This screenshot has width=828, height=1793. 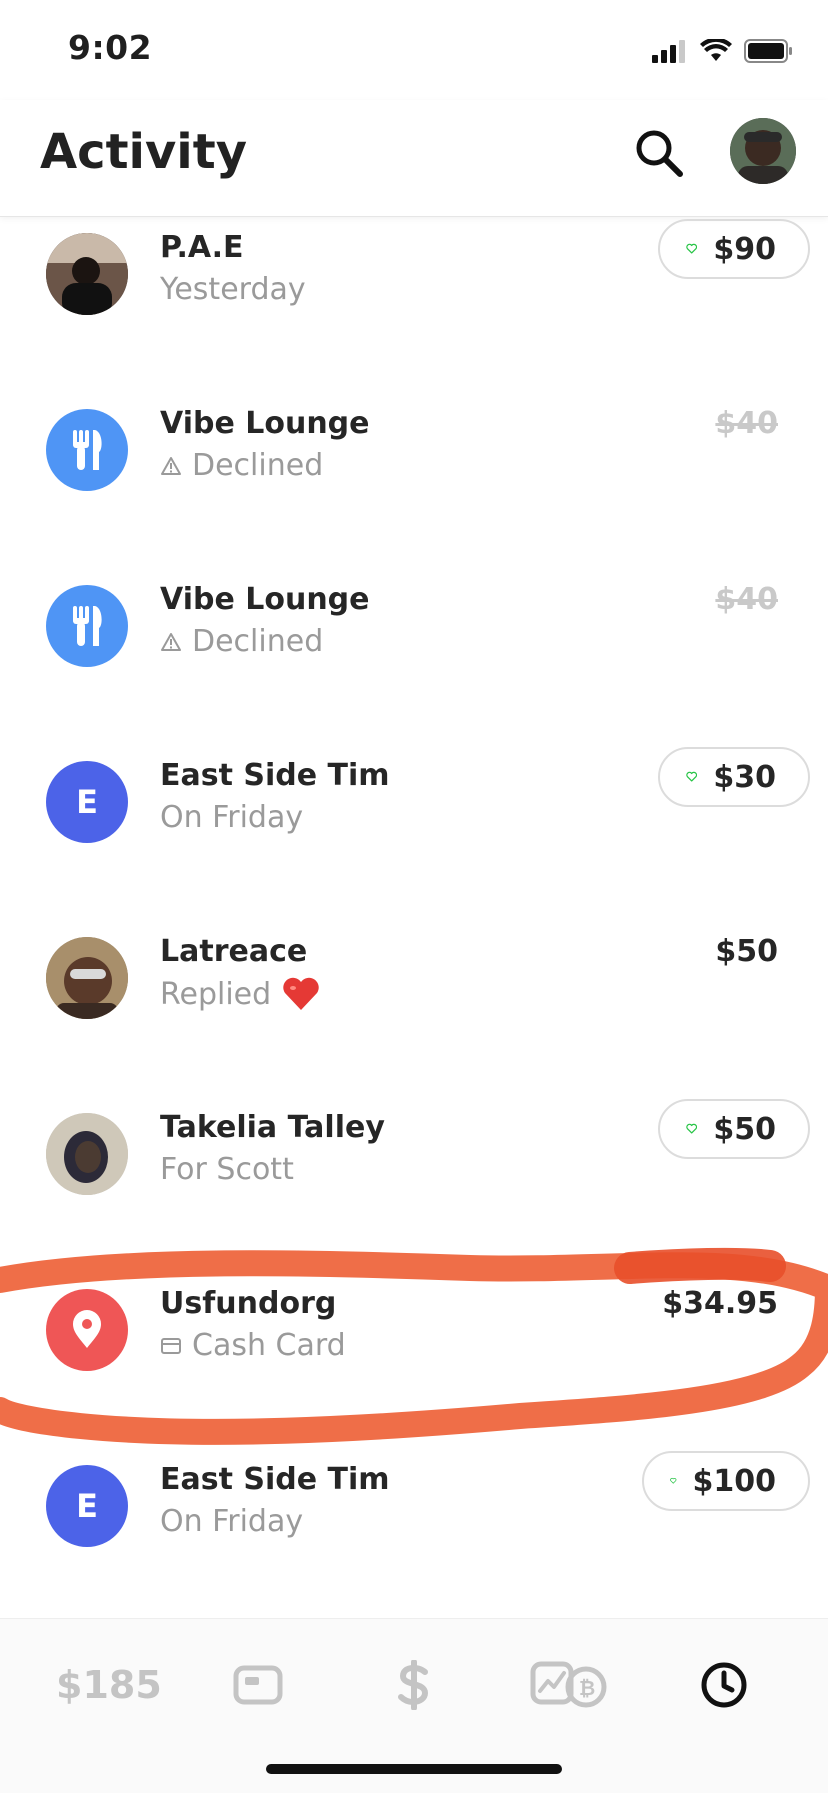 I want to click on subtitle-text: Yesterday, so click(x=233, y=289).